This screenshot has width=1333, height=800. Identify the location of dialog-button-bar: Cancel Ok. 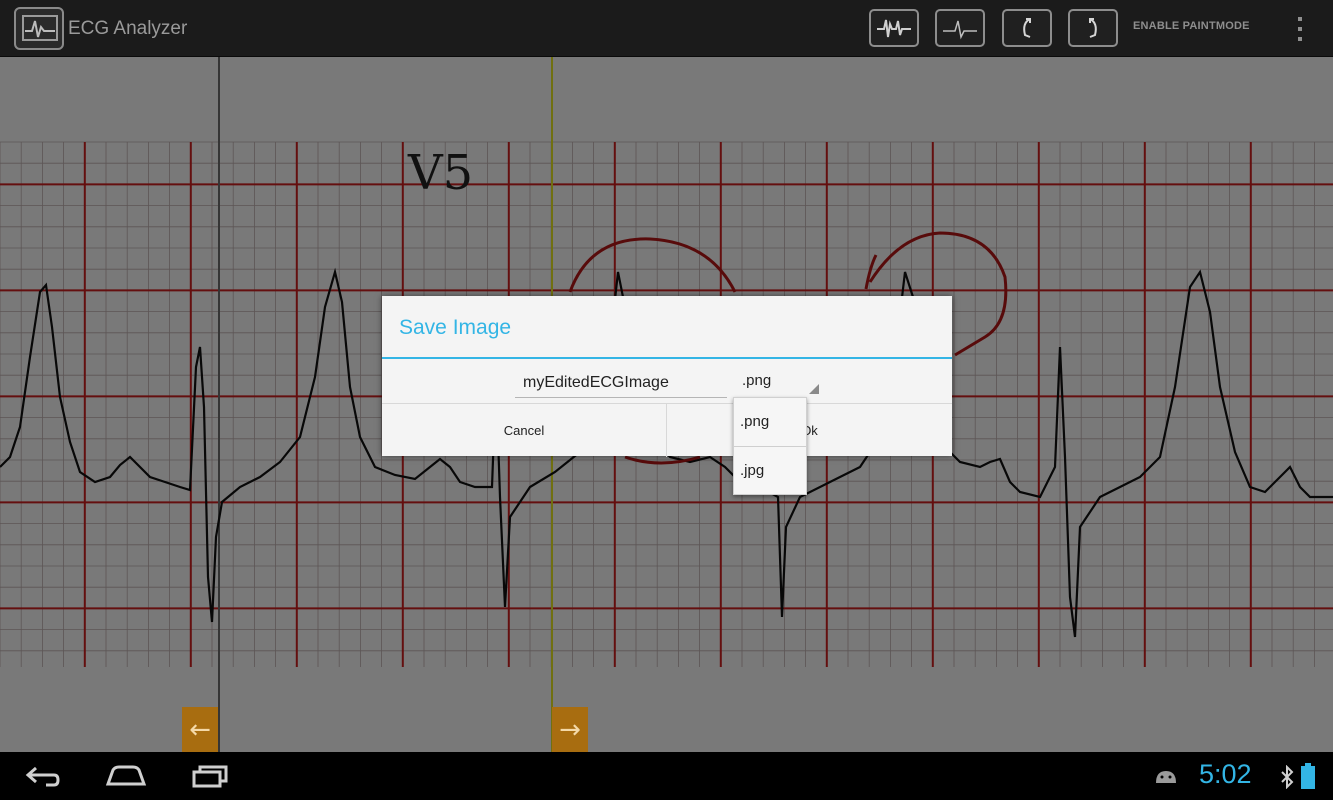
(667, 430).